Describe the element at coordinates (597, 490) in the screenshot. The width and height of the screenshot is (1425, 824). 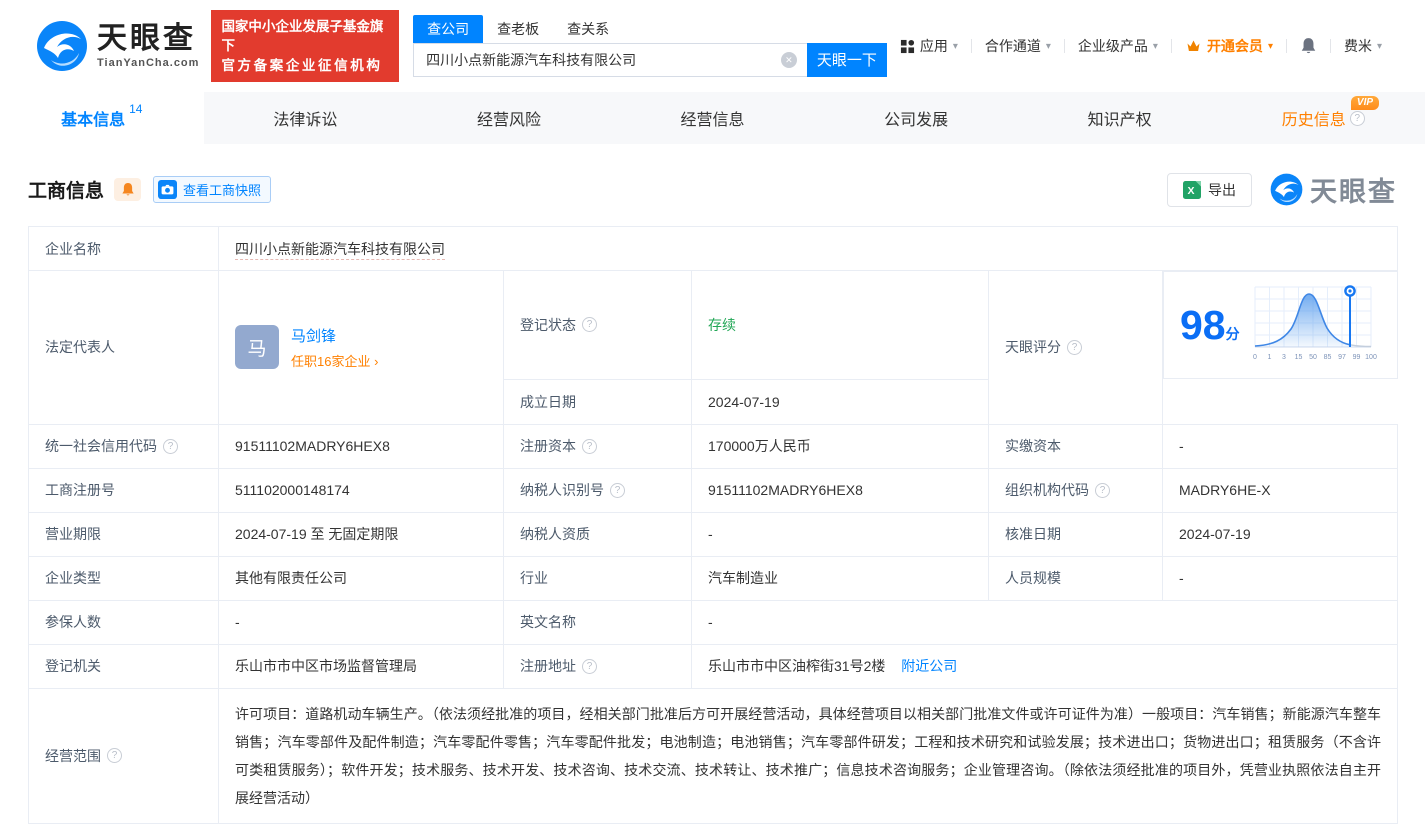
I see `taxpayer-id-label-cell: 纳税人识别号?` at that location.